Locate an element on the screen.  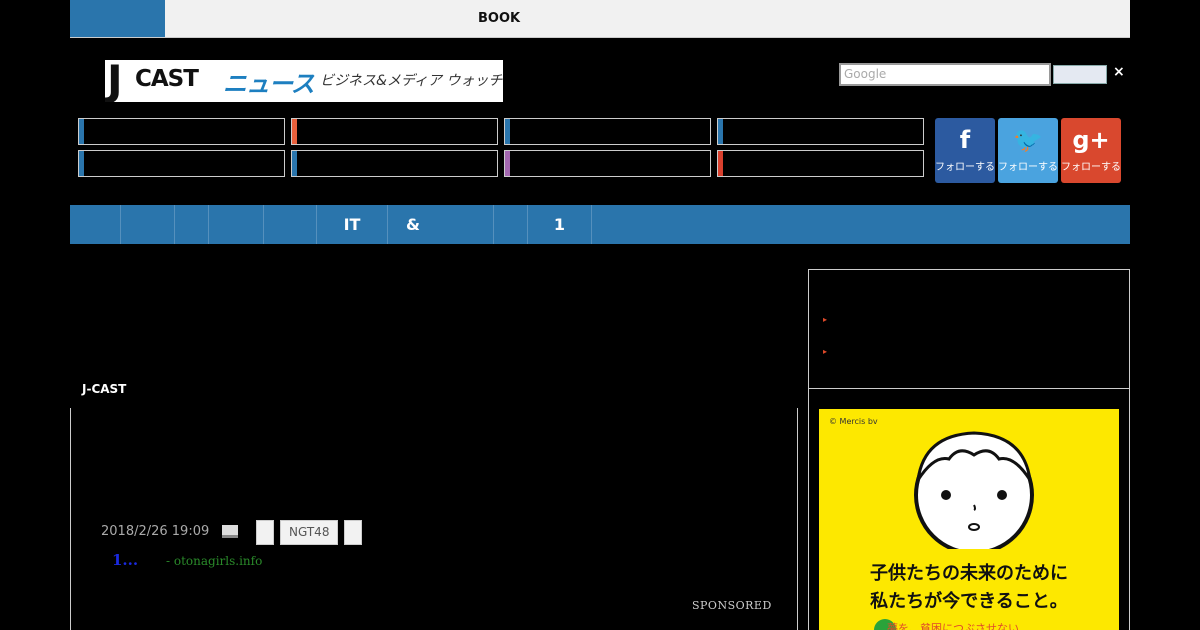
site-logo: J CAST ニュース ビジネス&メディア ウォッチ is located at coordinates (304, 81).